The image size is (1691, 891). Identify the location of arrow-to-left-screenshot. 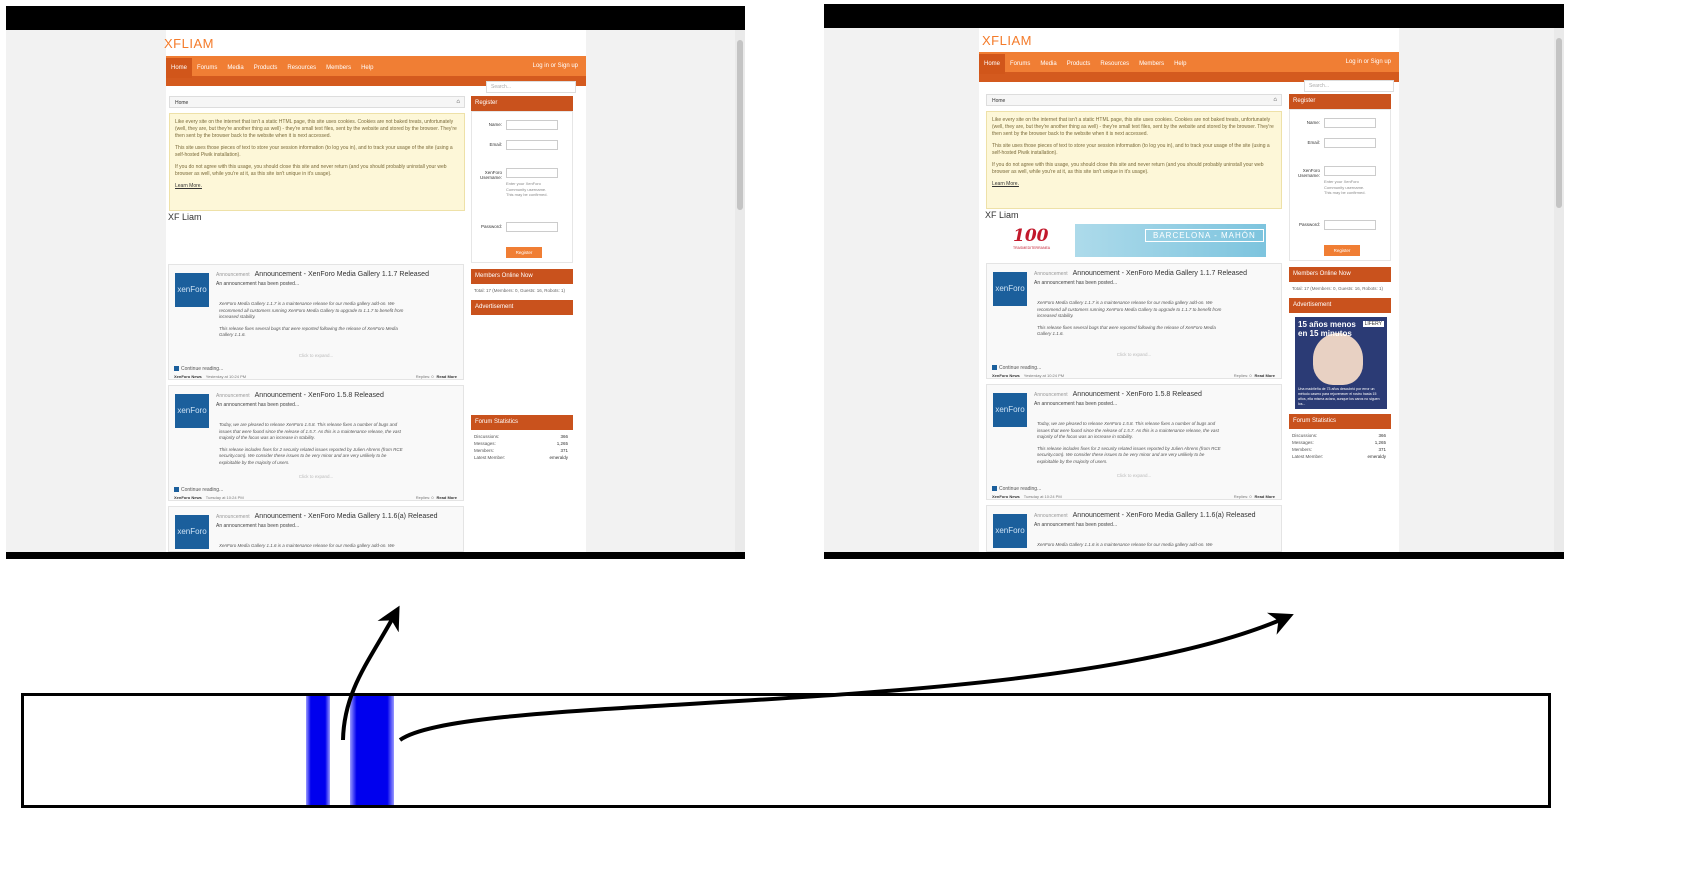
(370, 673).